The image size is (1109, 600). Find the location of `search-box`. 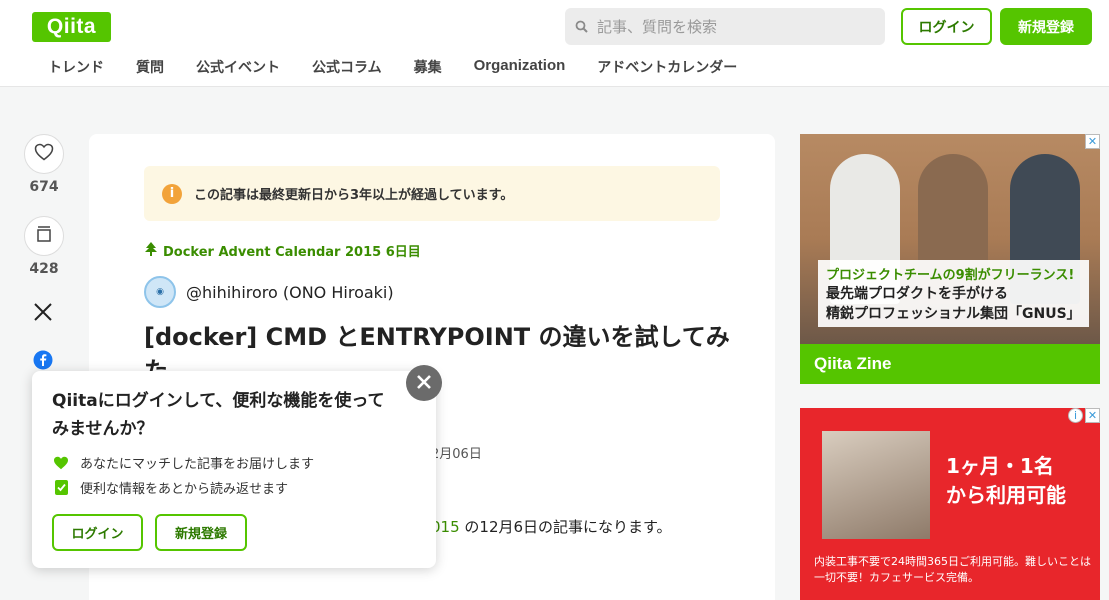

search-box is located at coordinates (725, 26).